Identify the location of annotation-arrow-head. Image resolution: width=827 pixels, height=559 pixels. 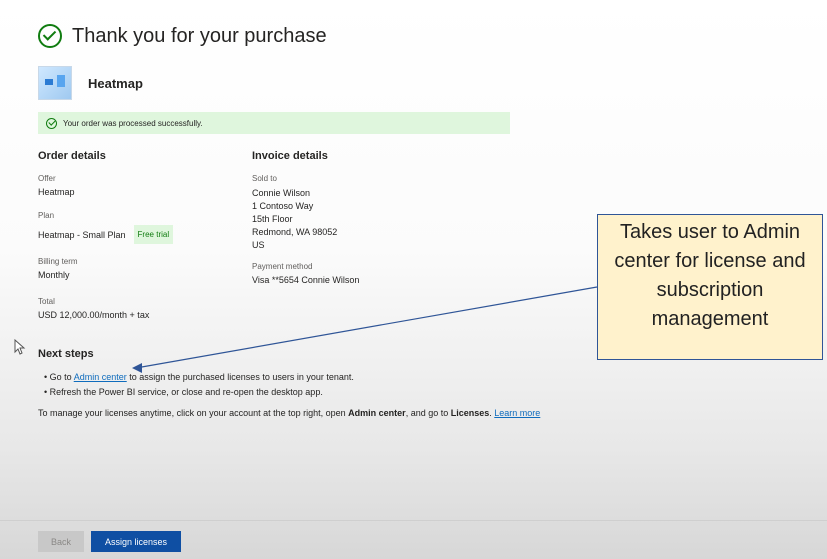
(137, 368).